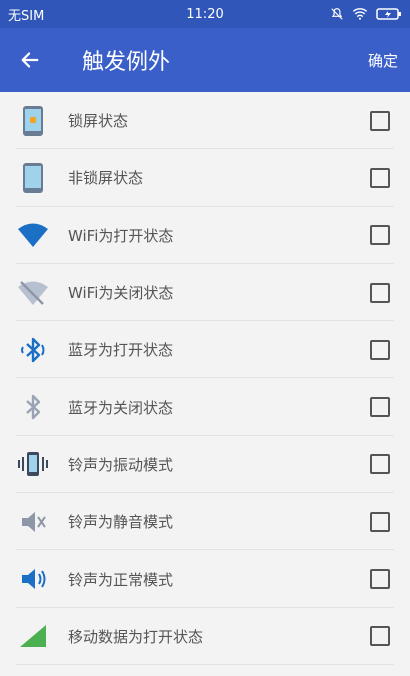 The height and width of the screenshot is (676, 410). Describe the element at coordinates (121, 522) in the screenshot. I see `item-label: 铃声为静音模式` at that location.